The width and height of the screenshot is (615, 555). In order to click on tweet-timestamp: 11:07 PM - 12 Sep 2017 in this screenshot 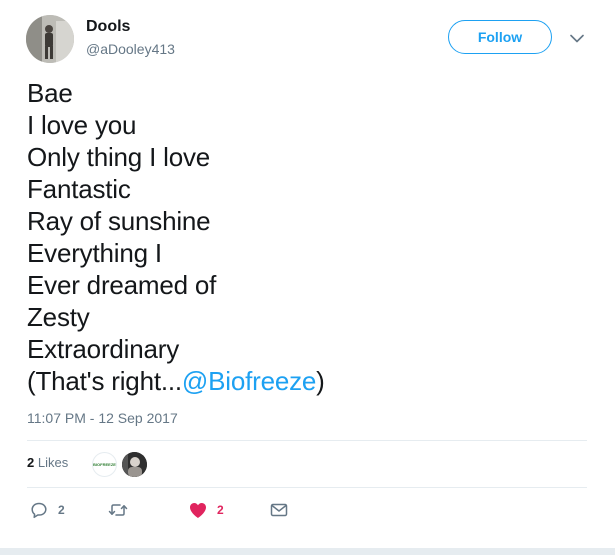, I will do `click(102, 418)`.